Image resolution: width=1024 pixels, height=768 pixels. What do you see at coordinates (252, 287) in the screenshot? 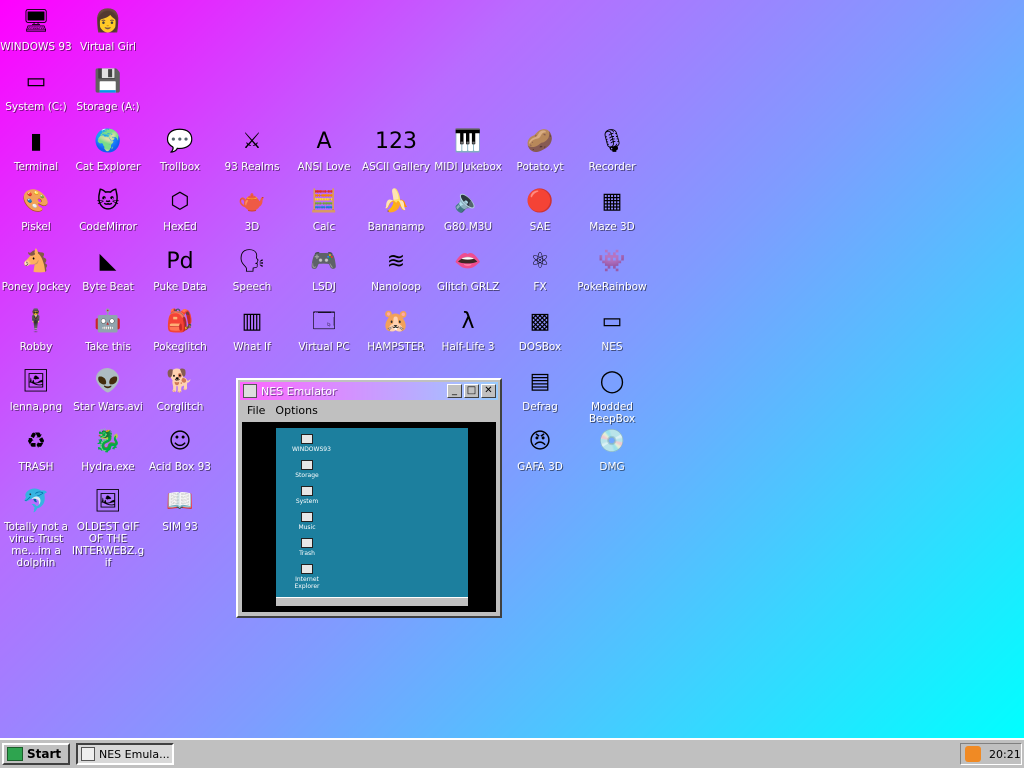
I see `desktop-icon-label: Speech` at bounding box center [252, 287].